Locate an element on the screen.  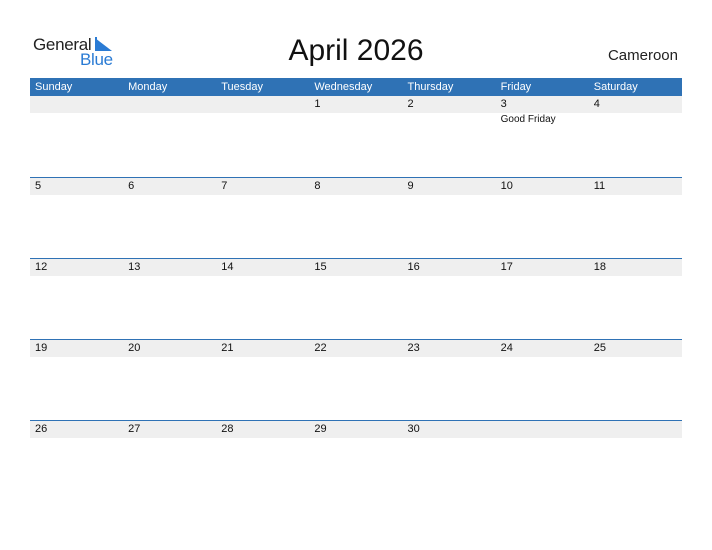
weekday-wednesday: Wednesday is located at coordinates (343, 87).